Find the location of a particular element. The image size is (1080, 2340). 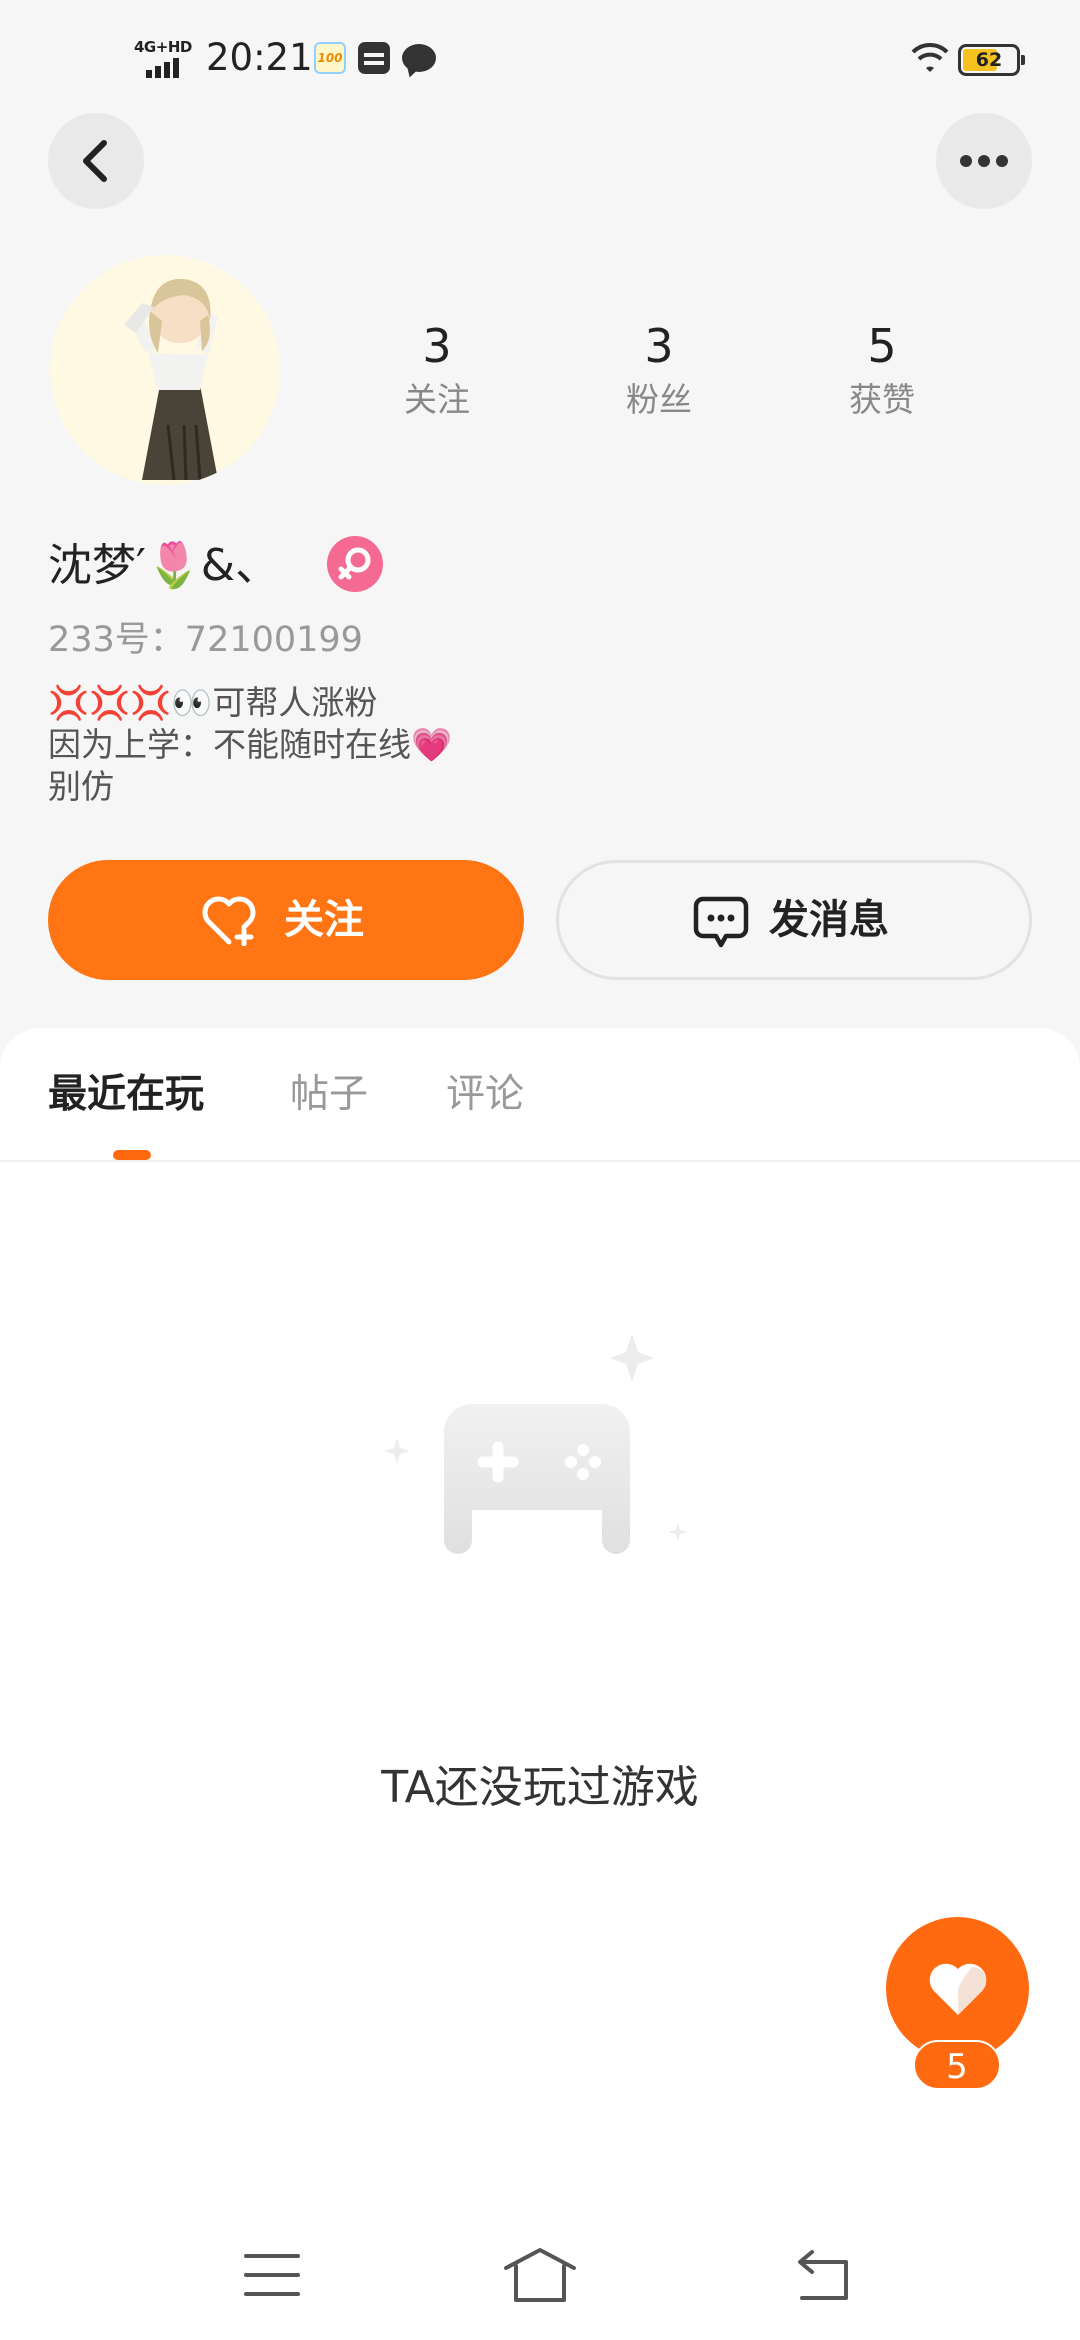

status-time: 20:21 is located at coordinates (259, 57).